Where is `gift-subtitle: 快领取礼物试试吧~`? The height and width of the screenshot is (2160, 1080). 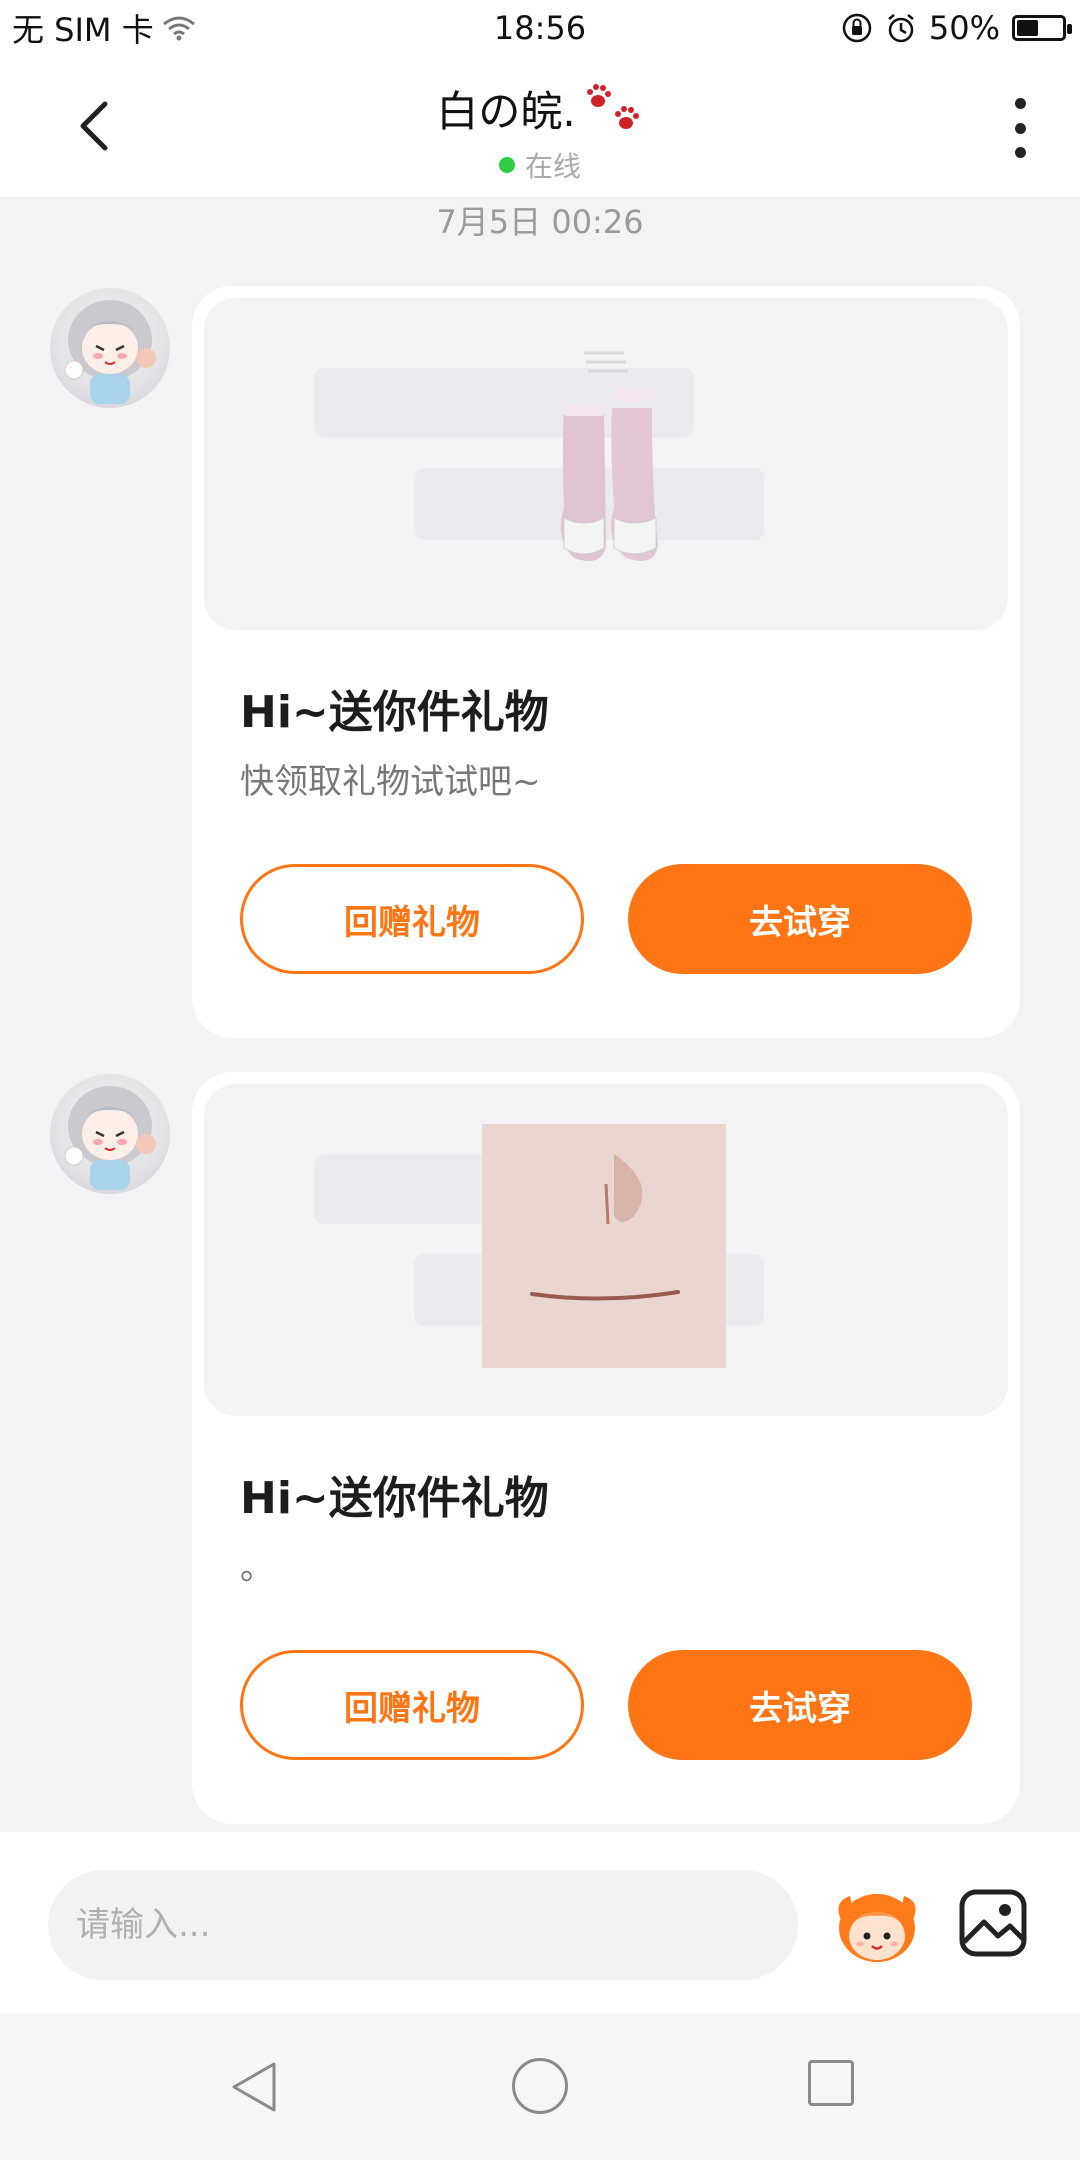 gift-subtitle: 快领取礼物试试吧~ is located at coordinates (390, 782).